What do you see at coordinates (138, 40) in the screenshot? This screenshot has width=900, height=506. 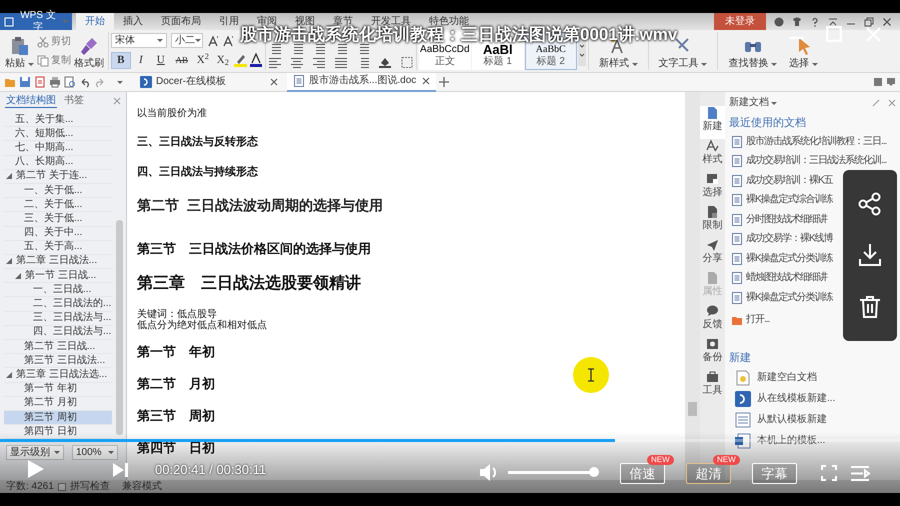 I see `font-select: 宋体` at bounding box center [138, 40].